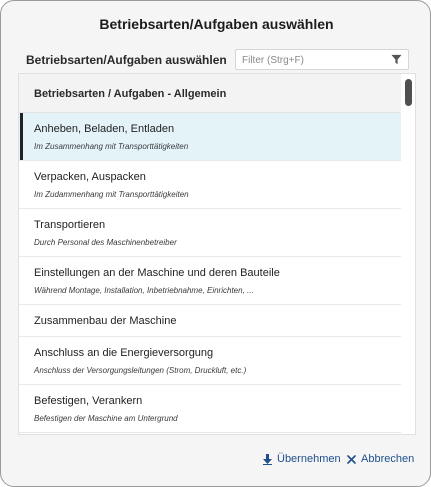 The width and height of the screenshot is (431, 487). Describe the element at coordinates (312, 60) in the screenshot. I see `filter-input` at that location.